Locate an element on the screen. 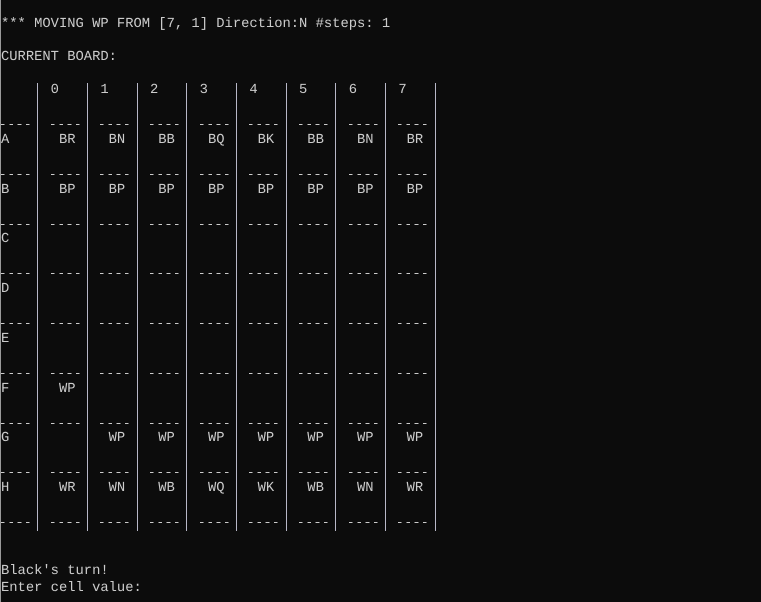 Image resolution: width=761 pixels, height=602 pixels. column-number: 2 is located at coordinates (154, 91).